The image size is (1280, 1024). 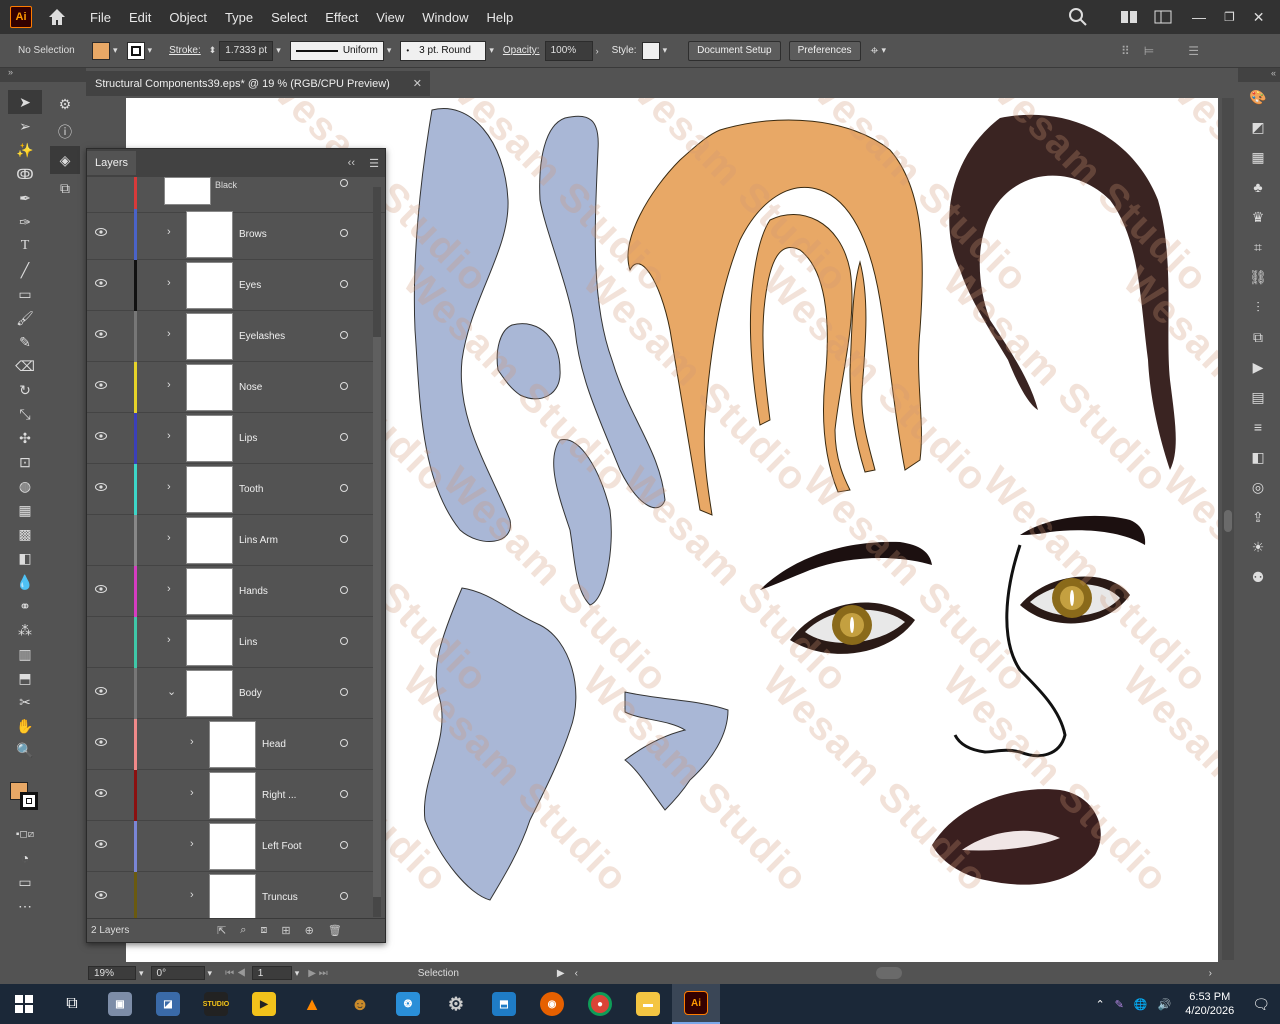 What do you see at coordinates (25, 174) in the screenshot?
I see `lasso-tool-icon: ↂ` at bounding box center [25, 174].